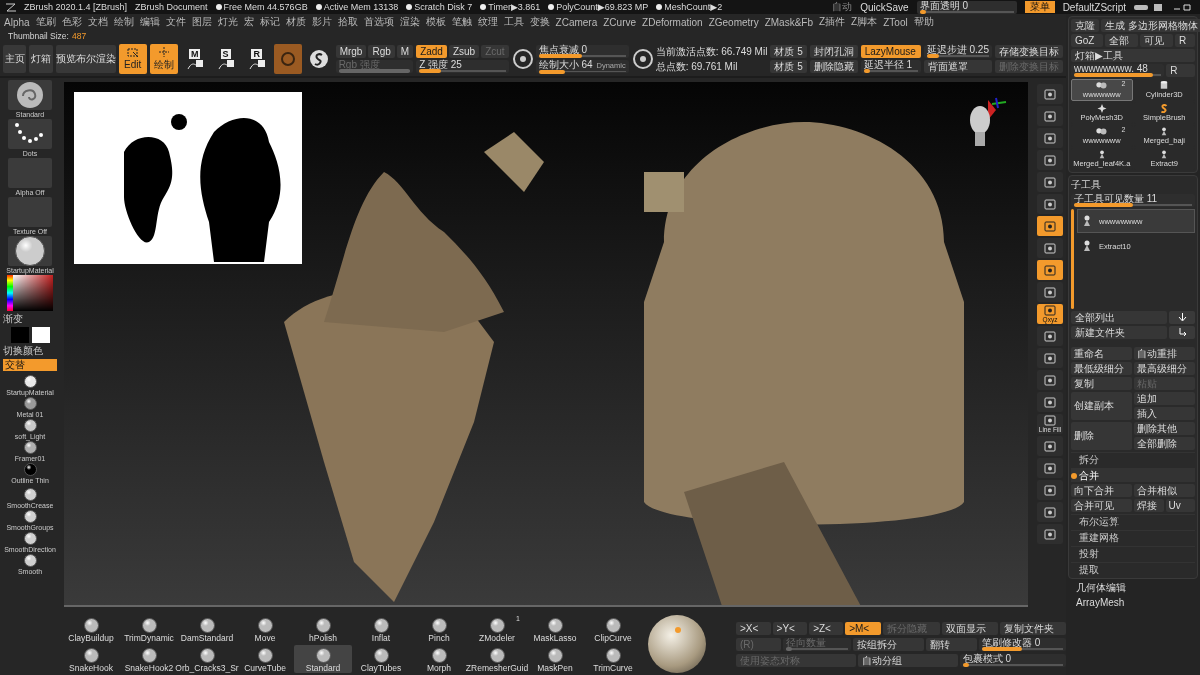 This screenshot has height=675, width=1200. I want to click on subtool-action-button: 创建副本, so click(1101, 406).